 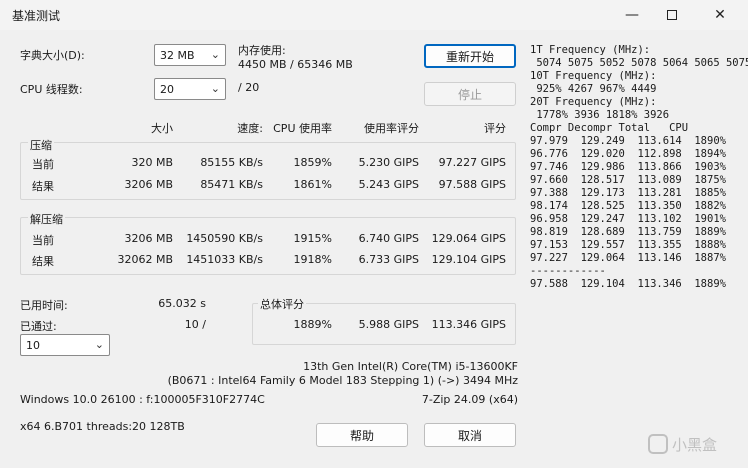 I want to click on compress-group, so click(x=268, y=171).